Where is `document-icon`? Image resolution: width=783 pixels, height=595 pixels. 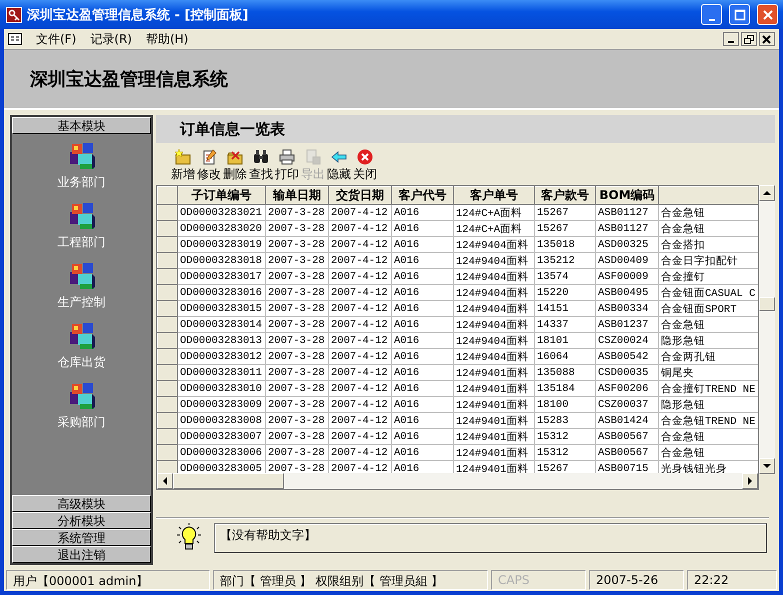 document-icon is located at coordinates (313, 157).